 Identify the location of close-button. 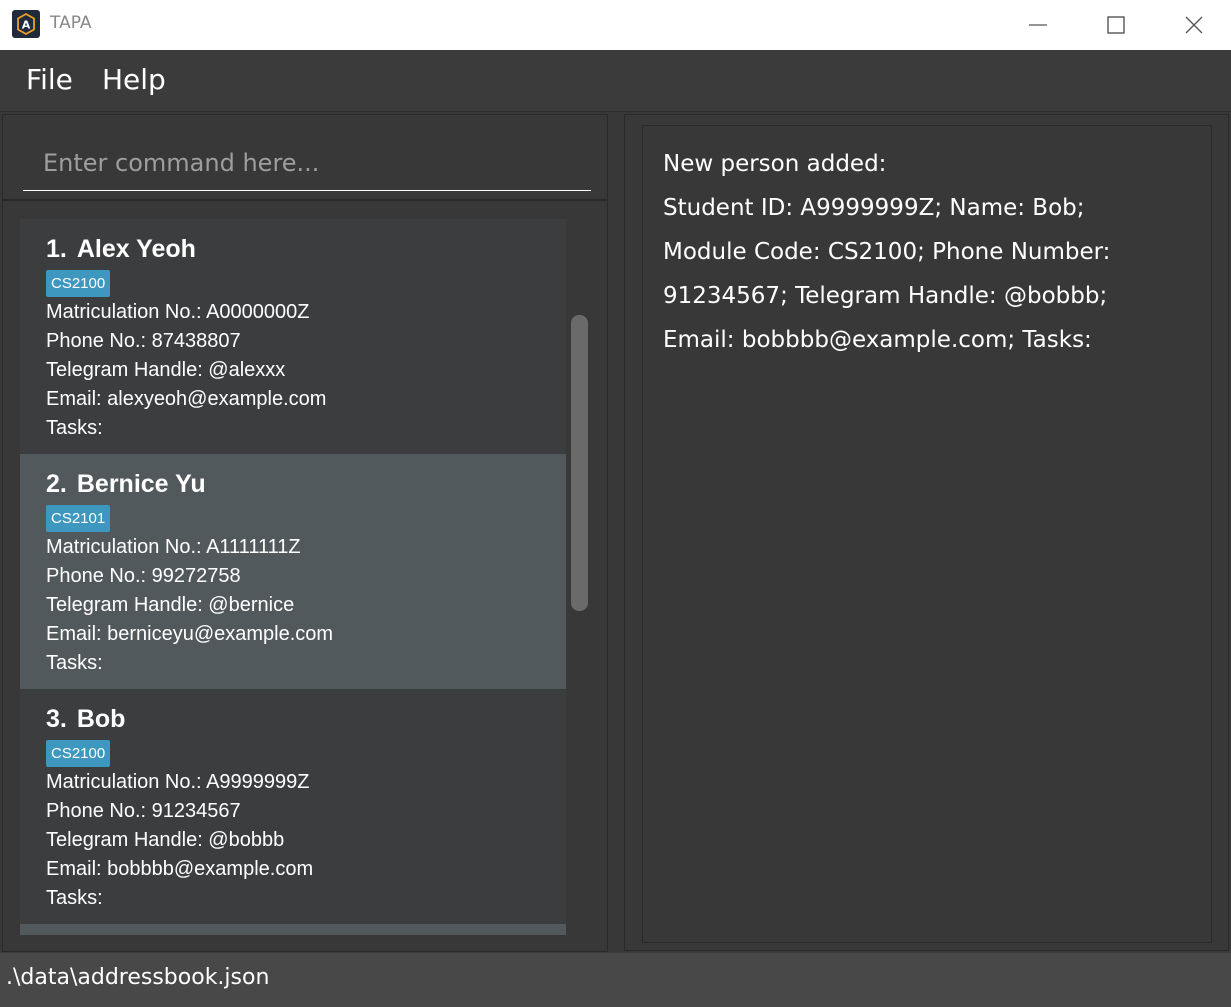
(1193, 25).